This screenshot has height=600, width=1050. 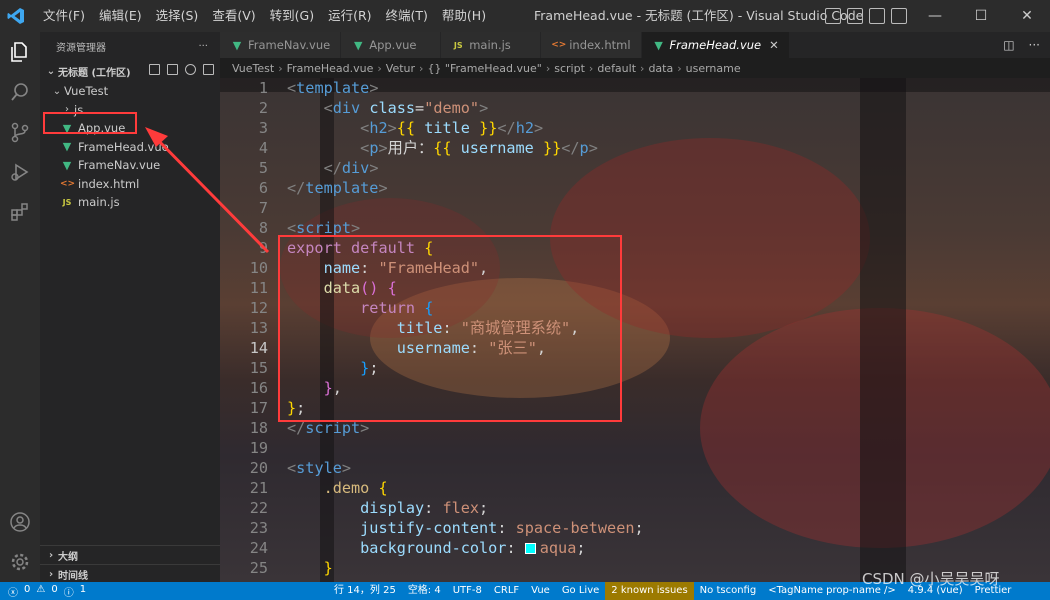 What do you see at coordinates (263, 188) in the screenshot?
I see `line-number: 6` at bounding box center [263, 188].